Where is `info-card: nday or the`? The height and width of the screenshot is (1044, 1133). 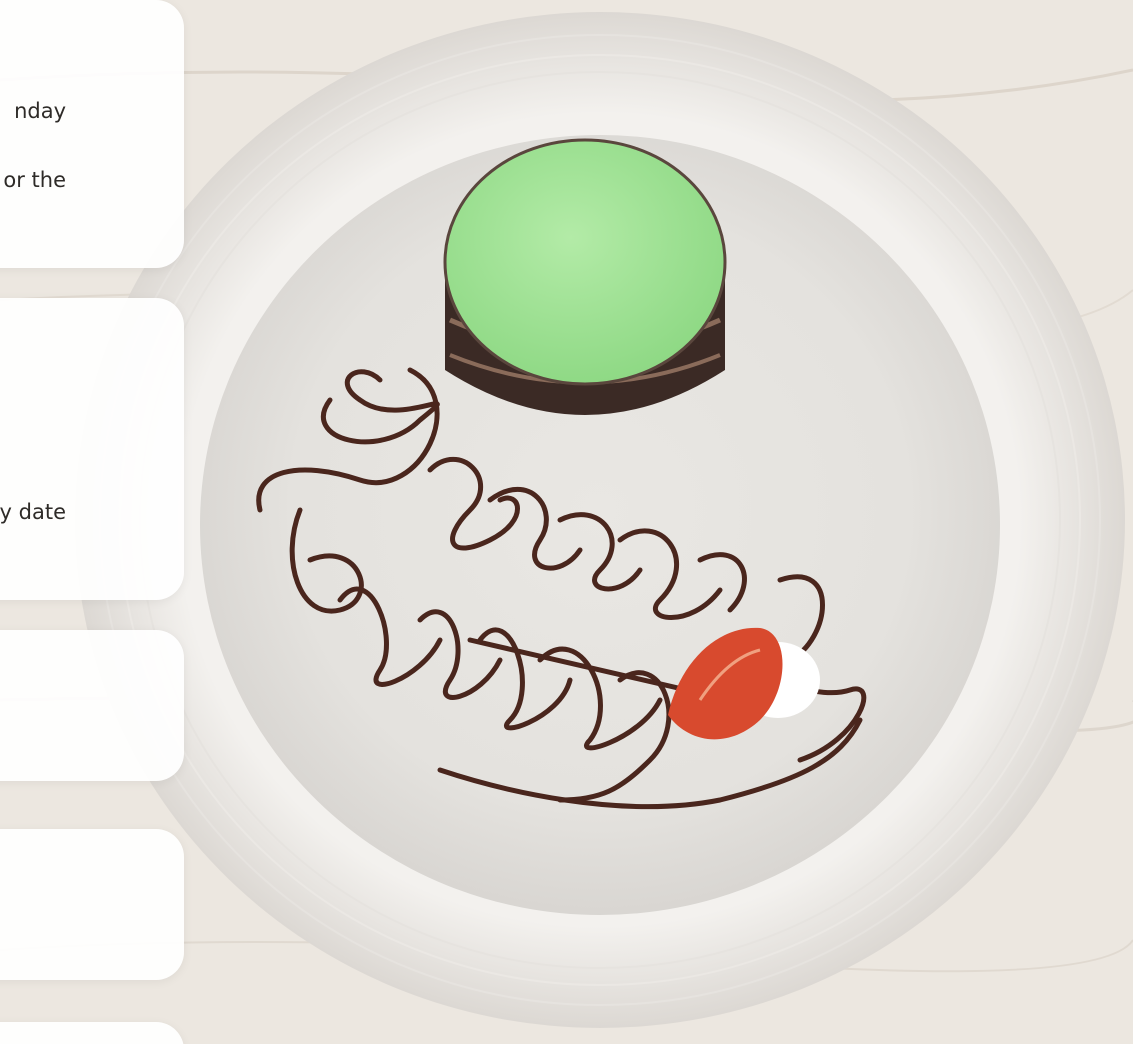 info-card: nday or the is located at coordinates (92, 134).